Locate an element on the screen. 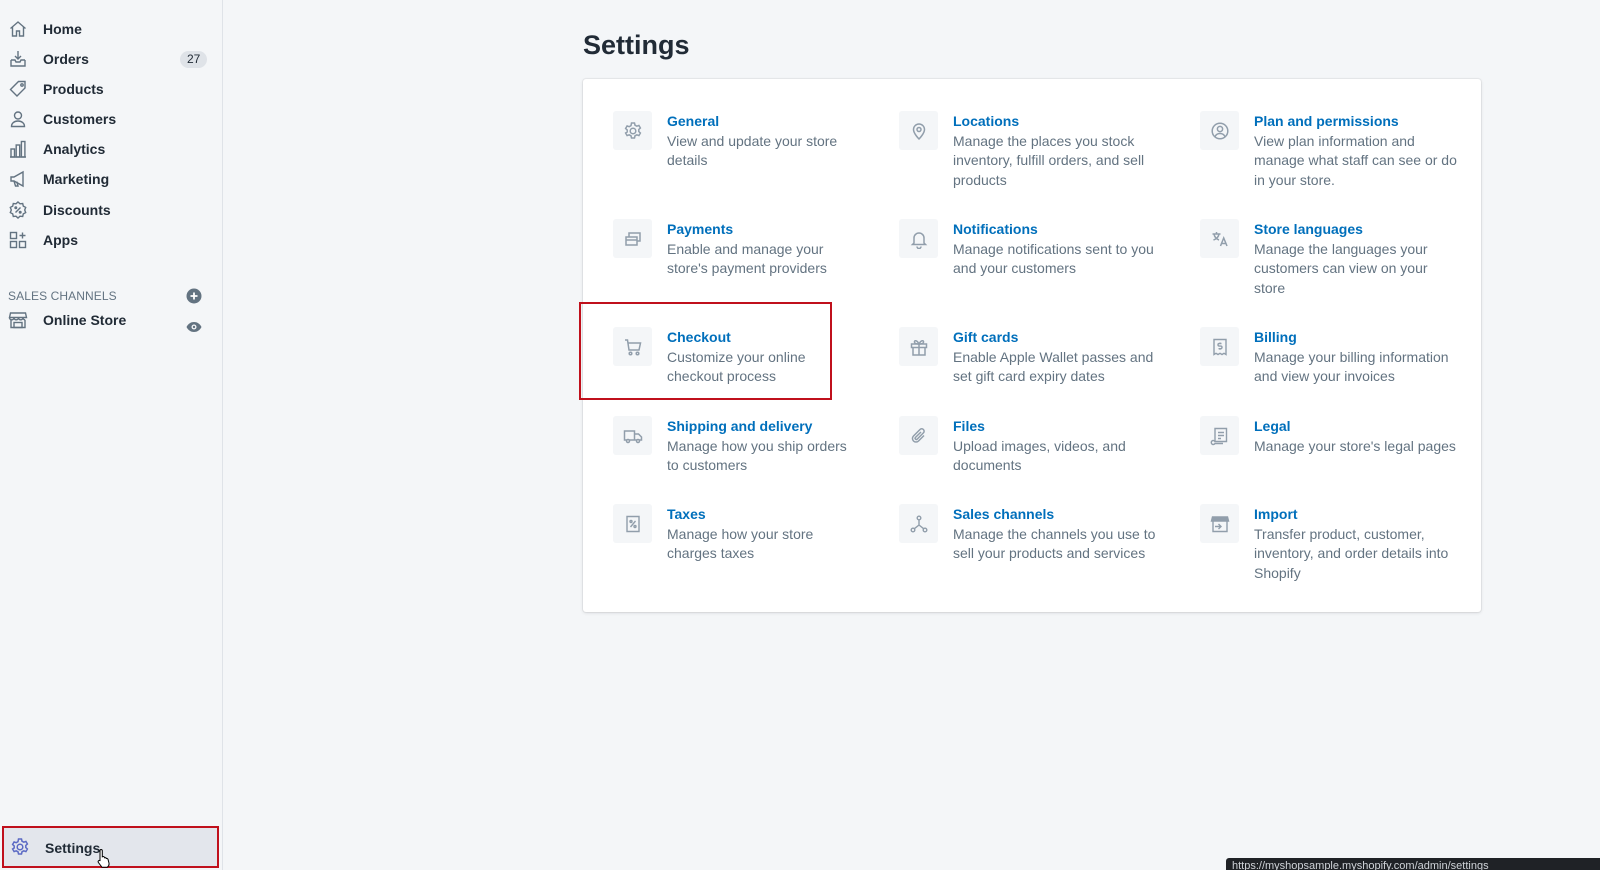 Image resolution: width=1600 pixels, height=870 pixels. paperclip-icon is located at coordinates (918, 435).